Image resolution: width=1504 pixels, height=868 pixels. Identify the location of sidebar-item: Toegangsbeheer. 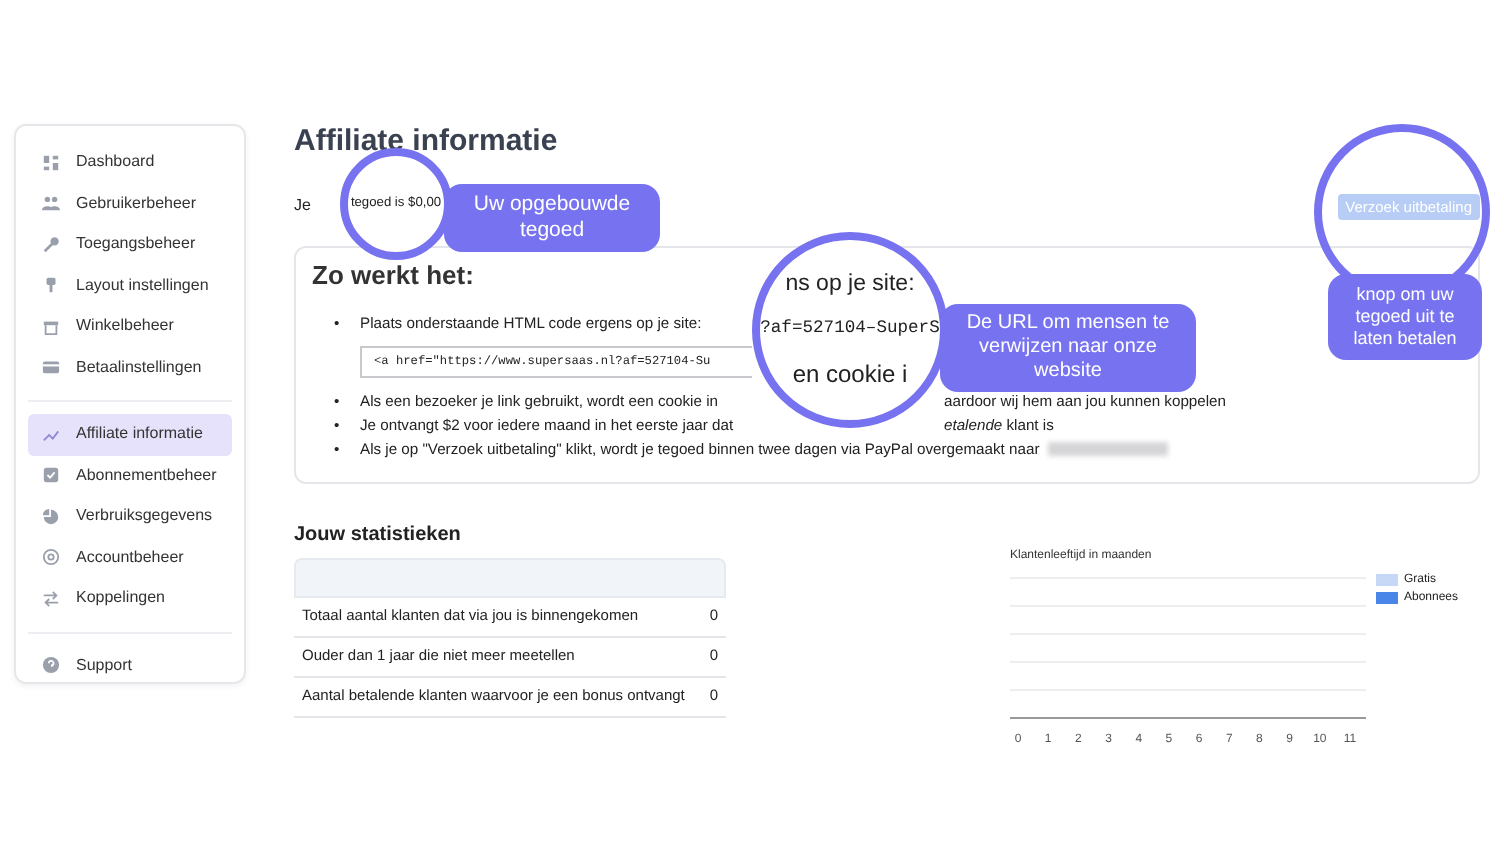
(130, 244).